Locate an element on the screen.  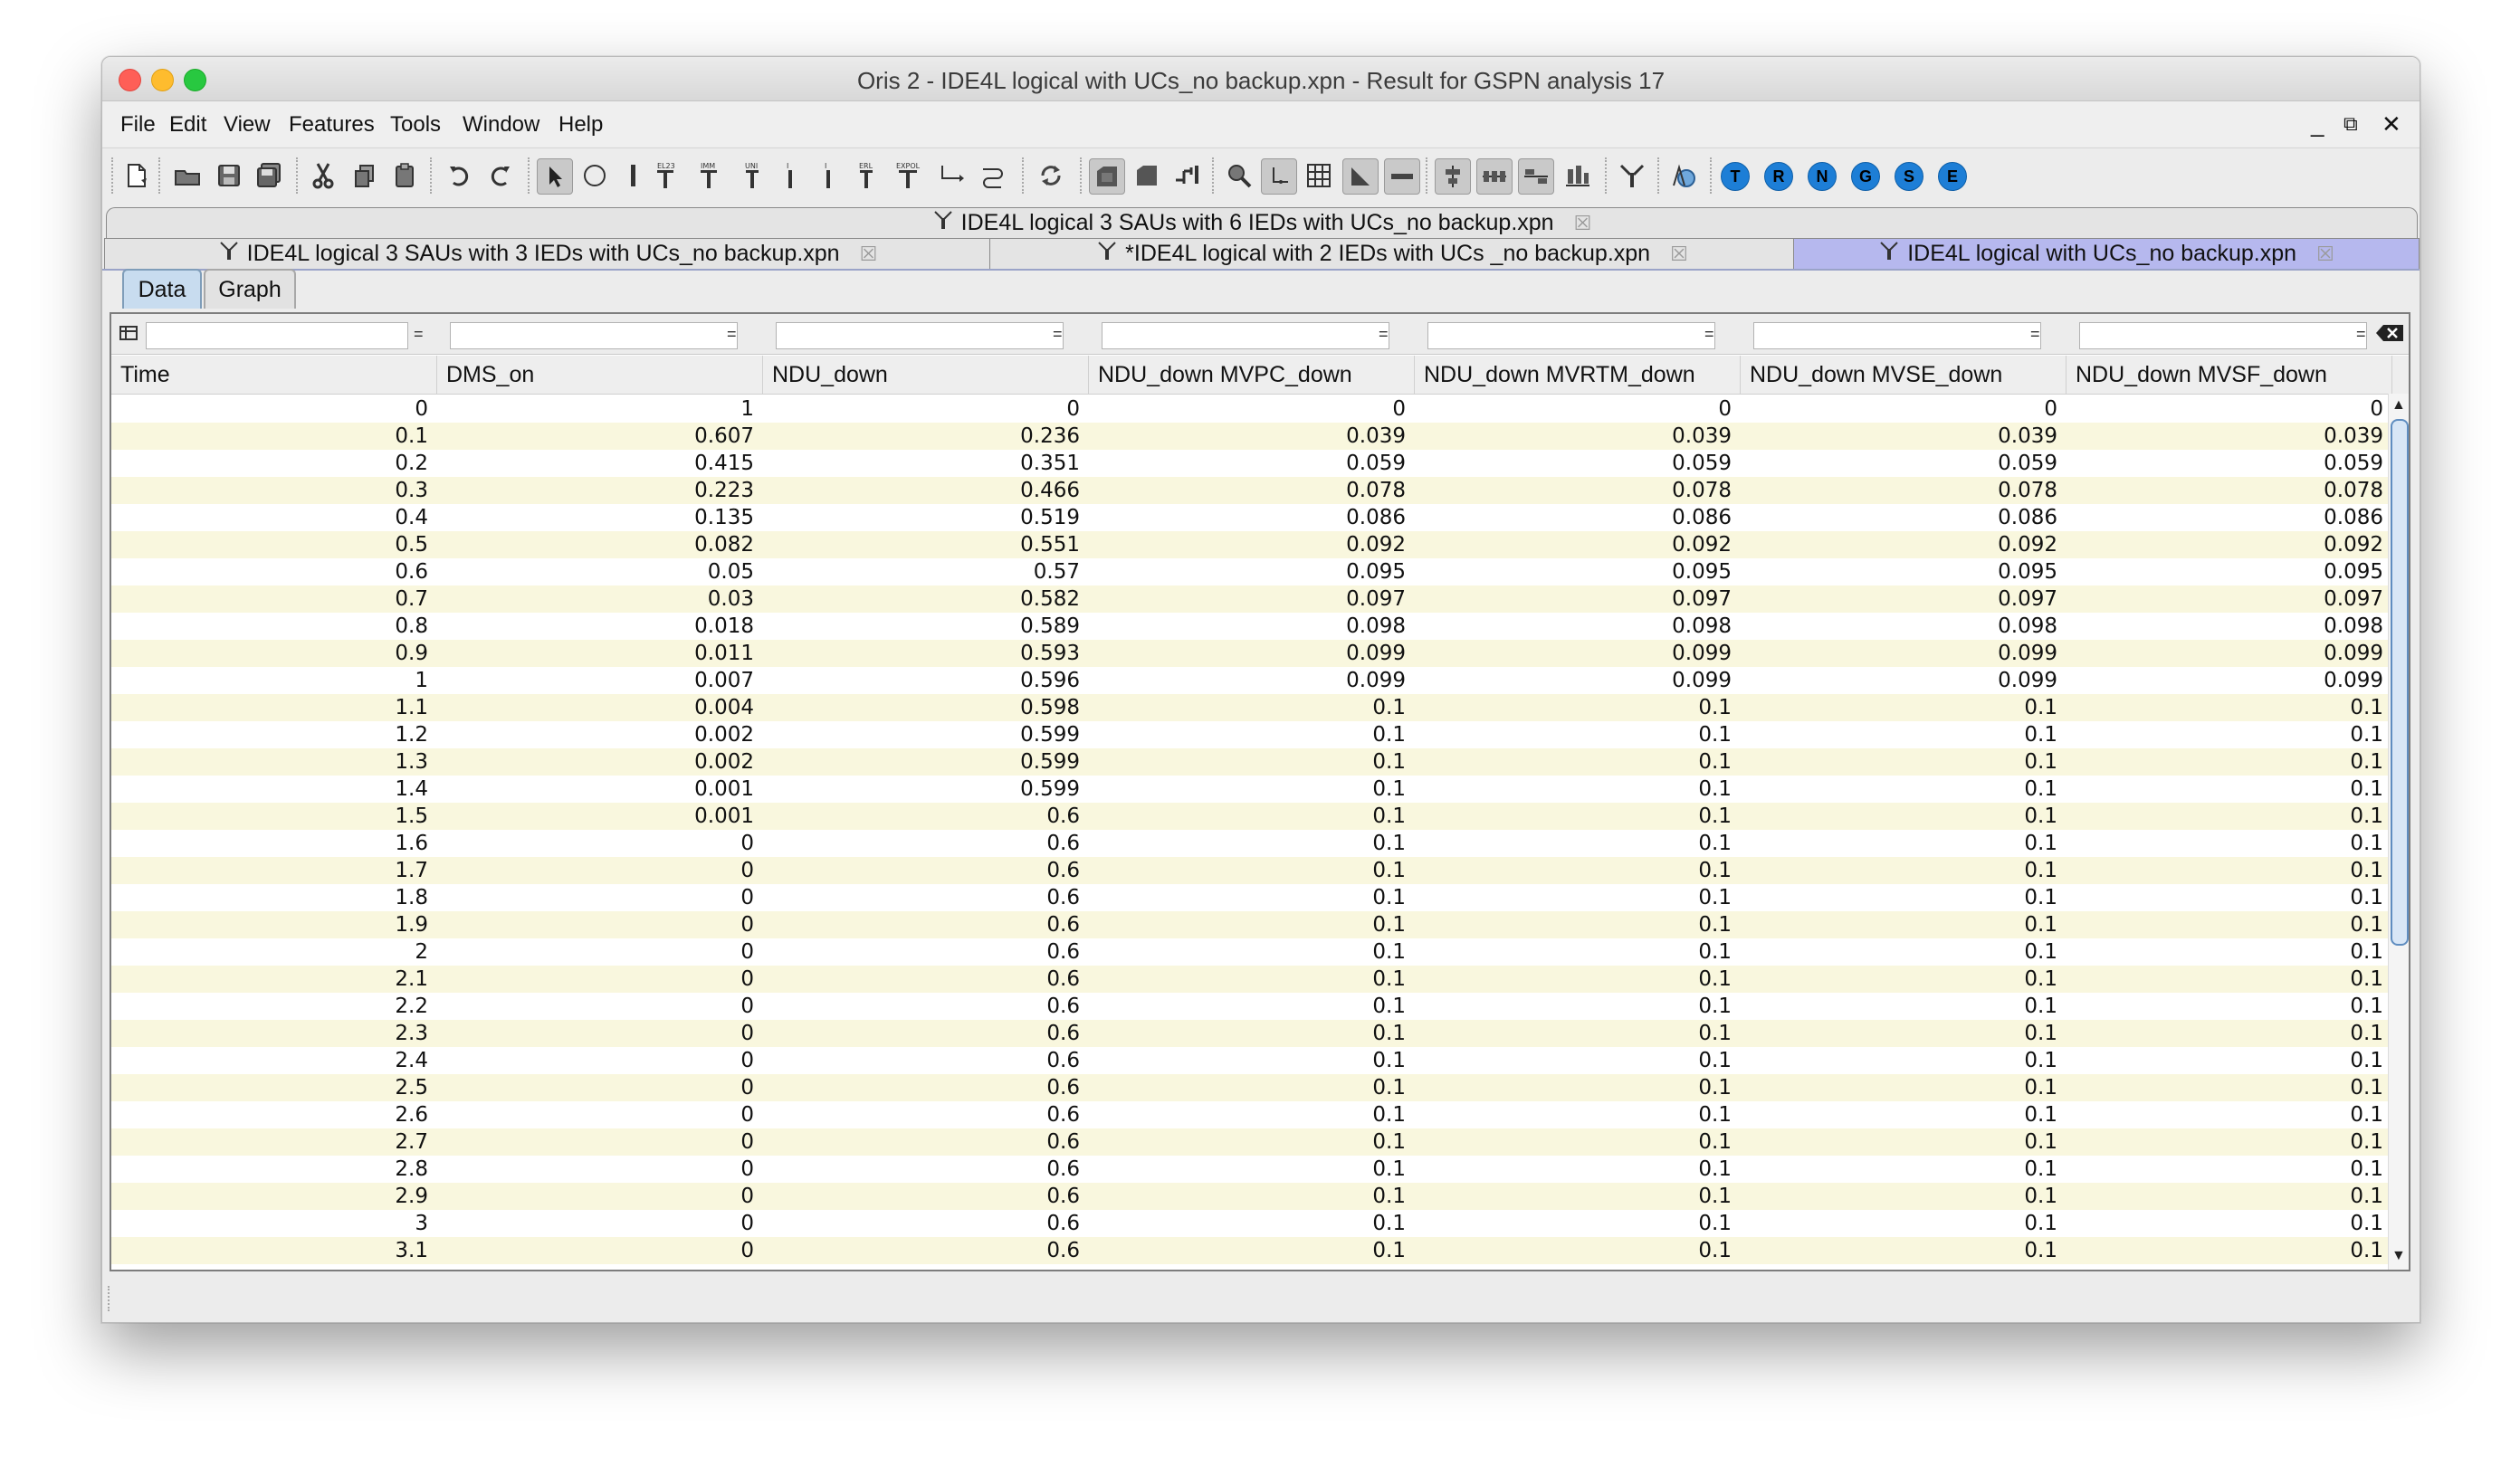
scrollbar-thumb is located at coordinates (2400, 682).